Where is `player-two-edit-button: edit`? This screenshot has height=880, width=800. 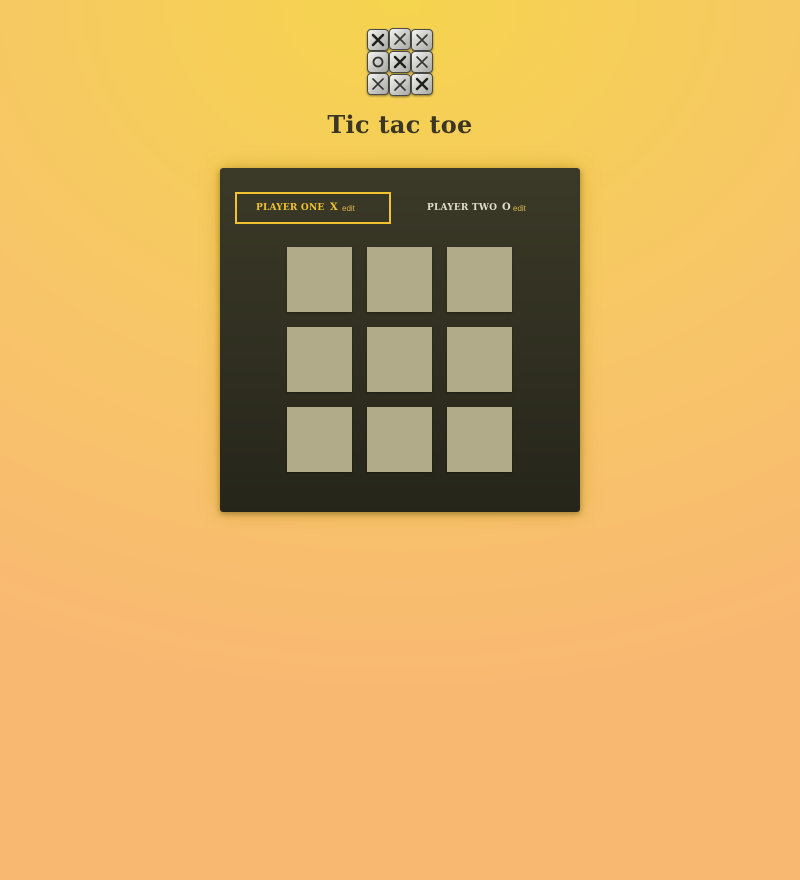 player-two-edit-button: edit is located at coordinates (519, 208).